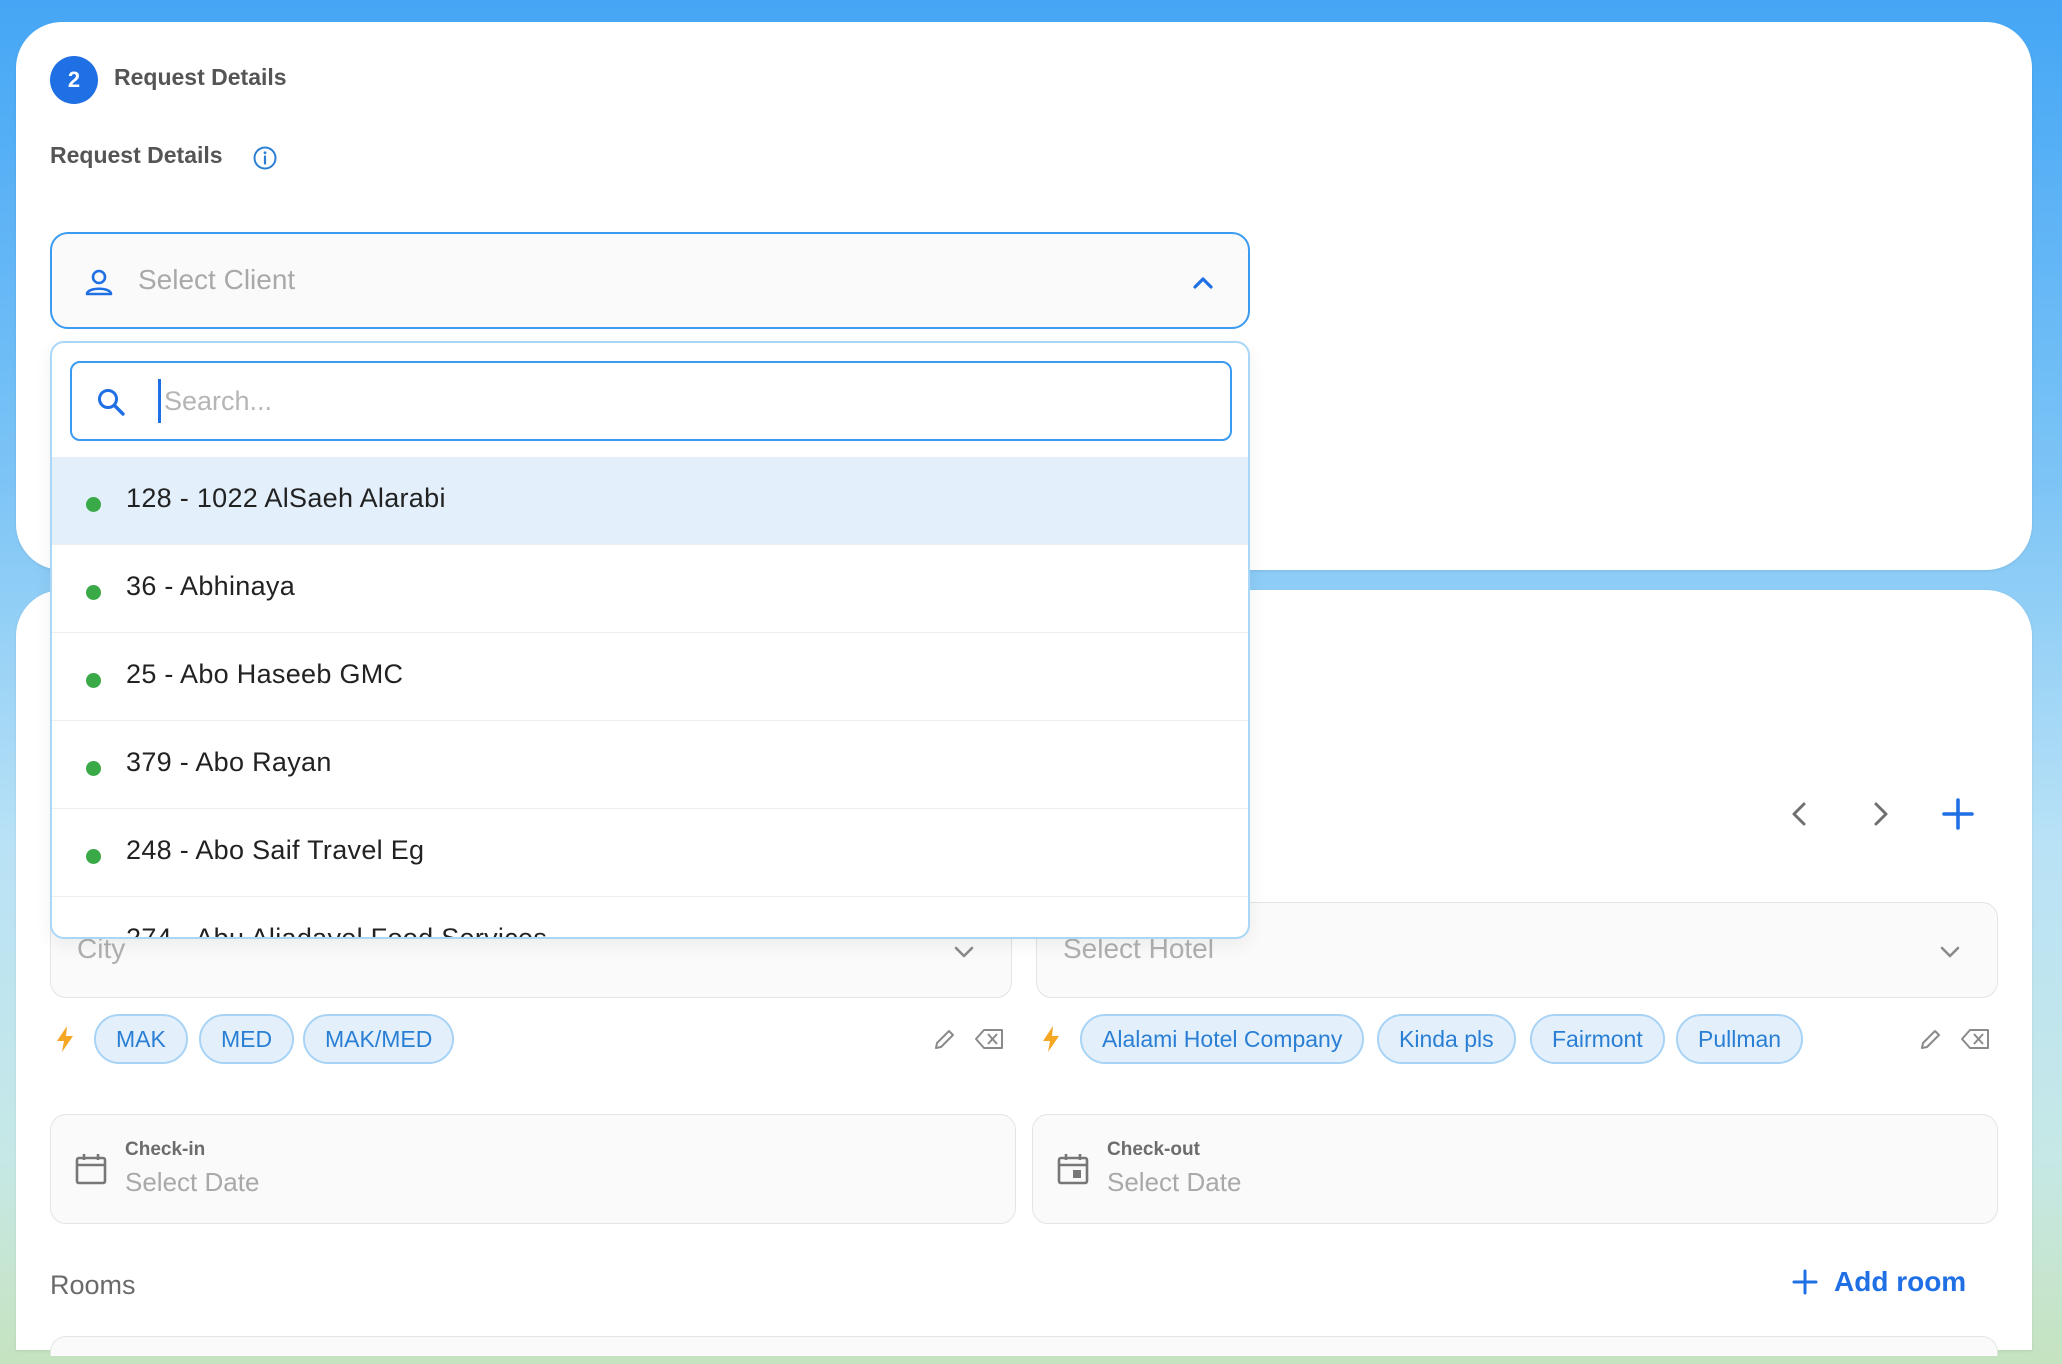 This screenshot has width=2062, height=1364. What do you see at coordinates (99, 282) in the screenshot?
I see `person-icon` at bounding box center [99, 282].